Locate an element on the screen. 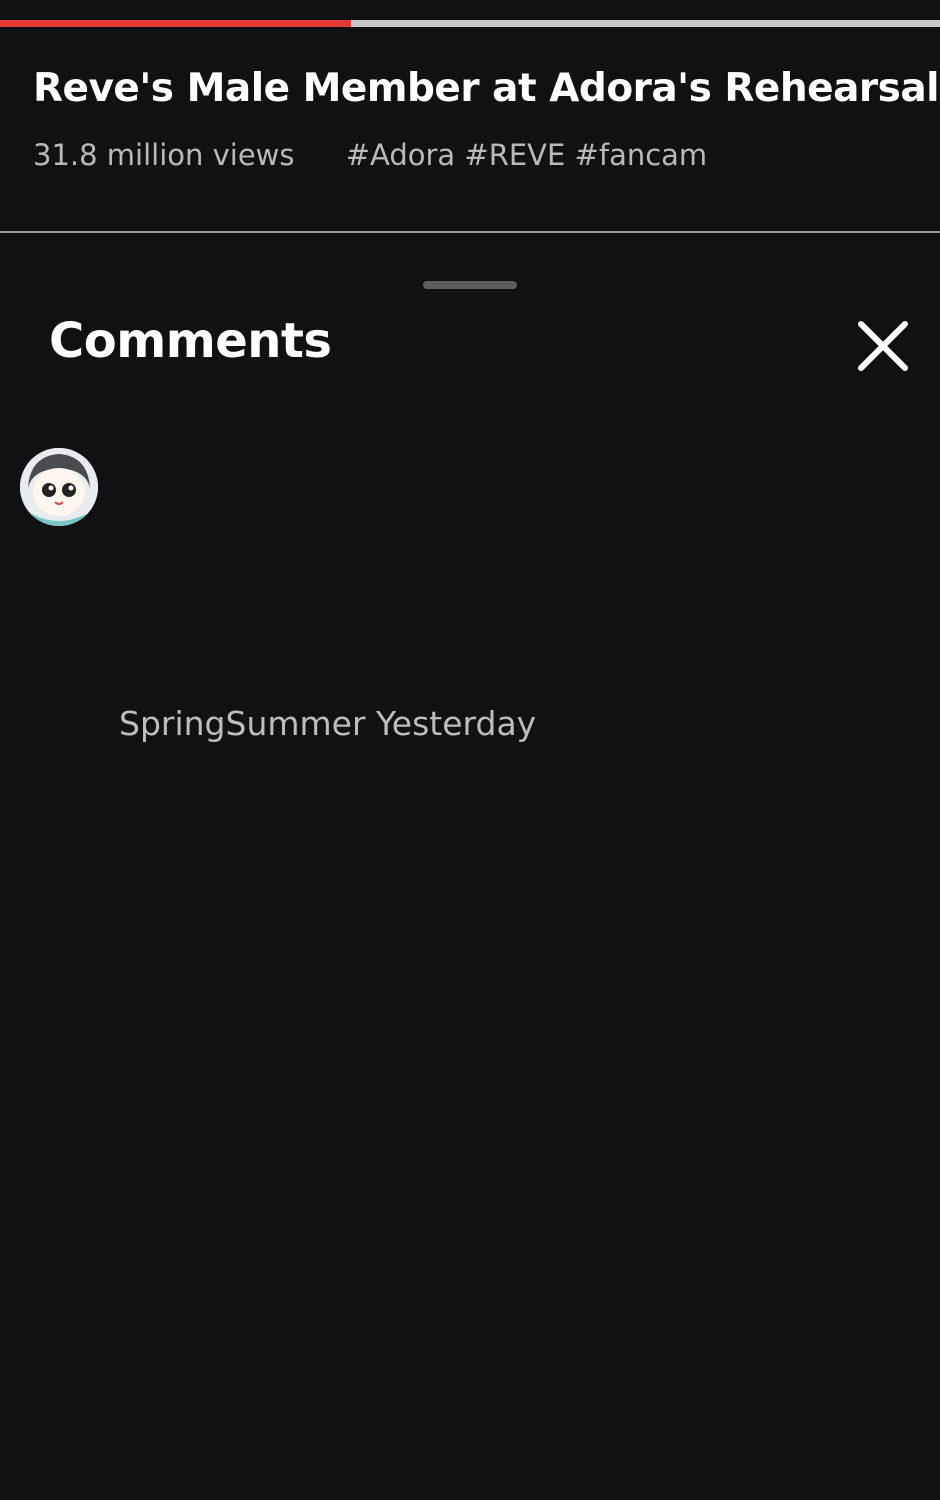 The image size is (940, 1500). video-title: Reve's Male Member at Adora's Rehearsal! is located at coordinates (486, 88).